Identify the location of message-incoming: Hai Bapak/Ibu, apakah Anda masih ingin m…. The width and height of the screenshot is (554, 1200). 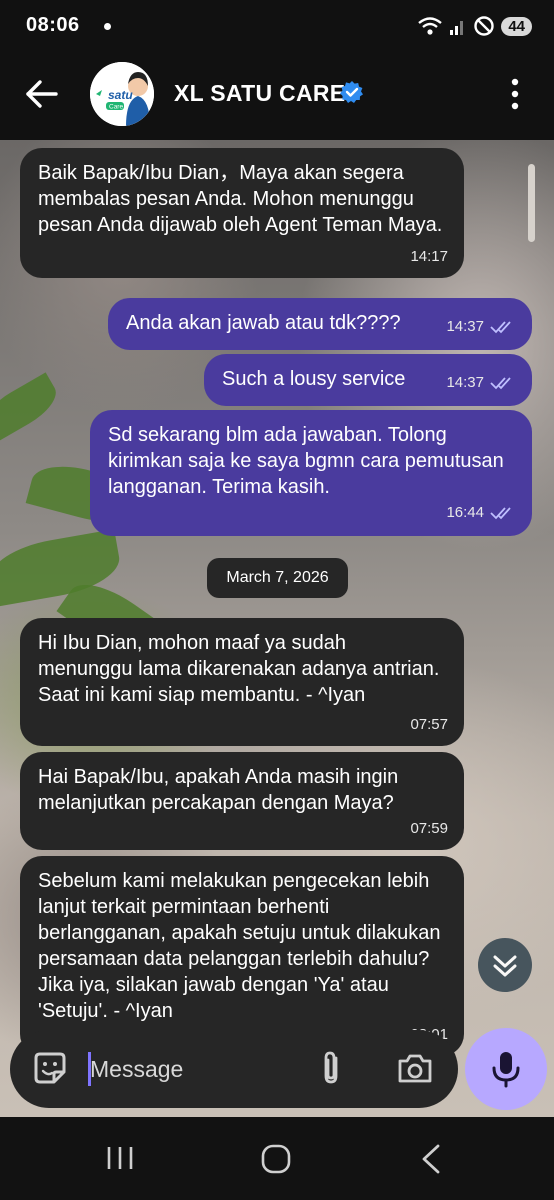
(242, 801).